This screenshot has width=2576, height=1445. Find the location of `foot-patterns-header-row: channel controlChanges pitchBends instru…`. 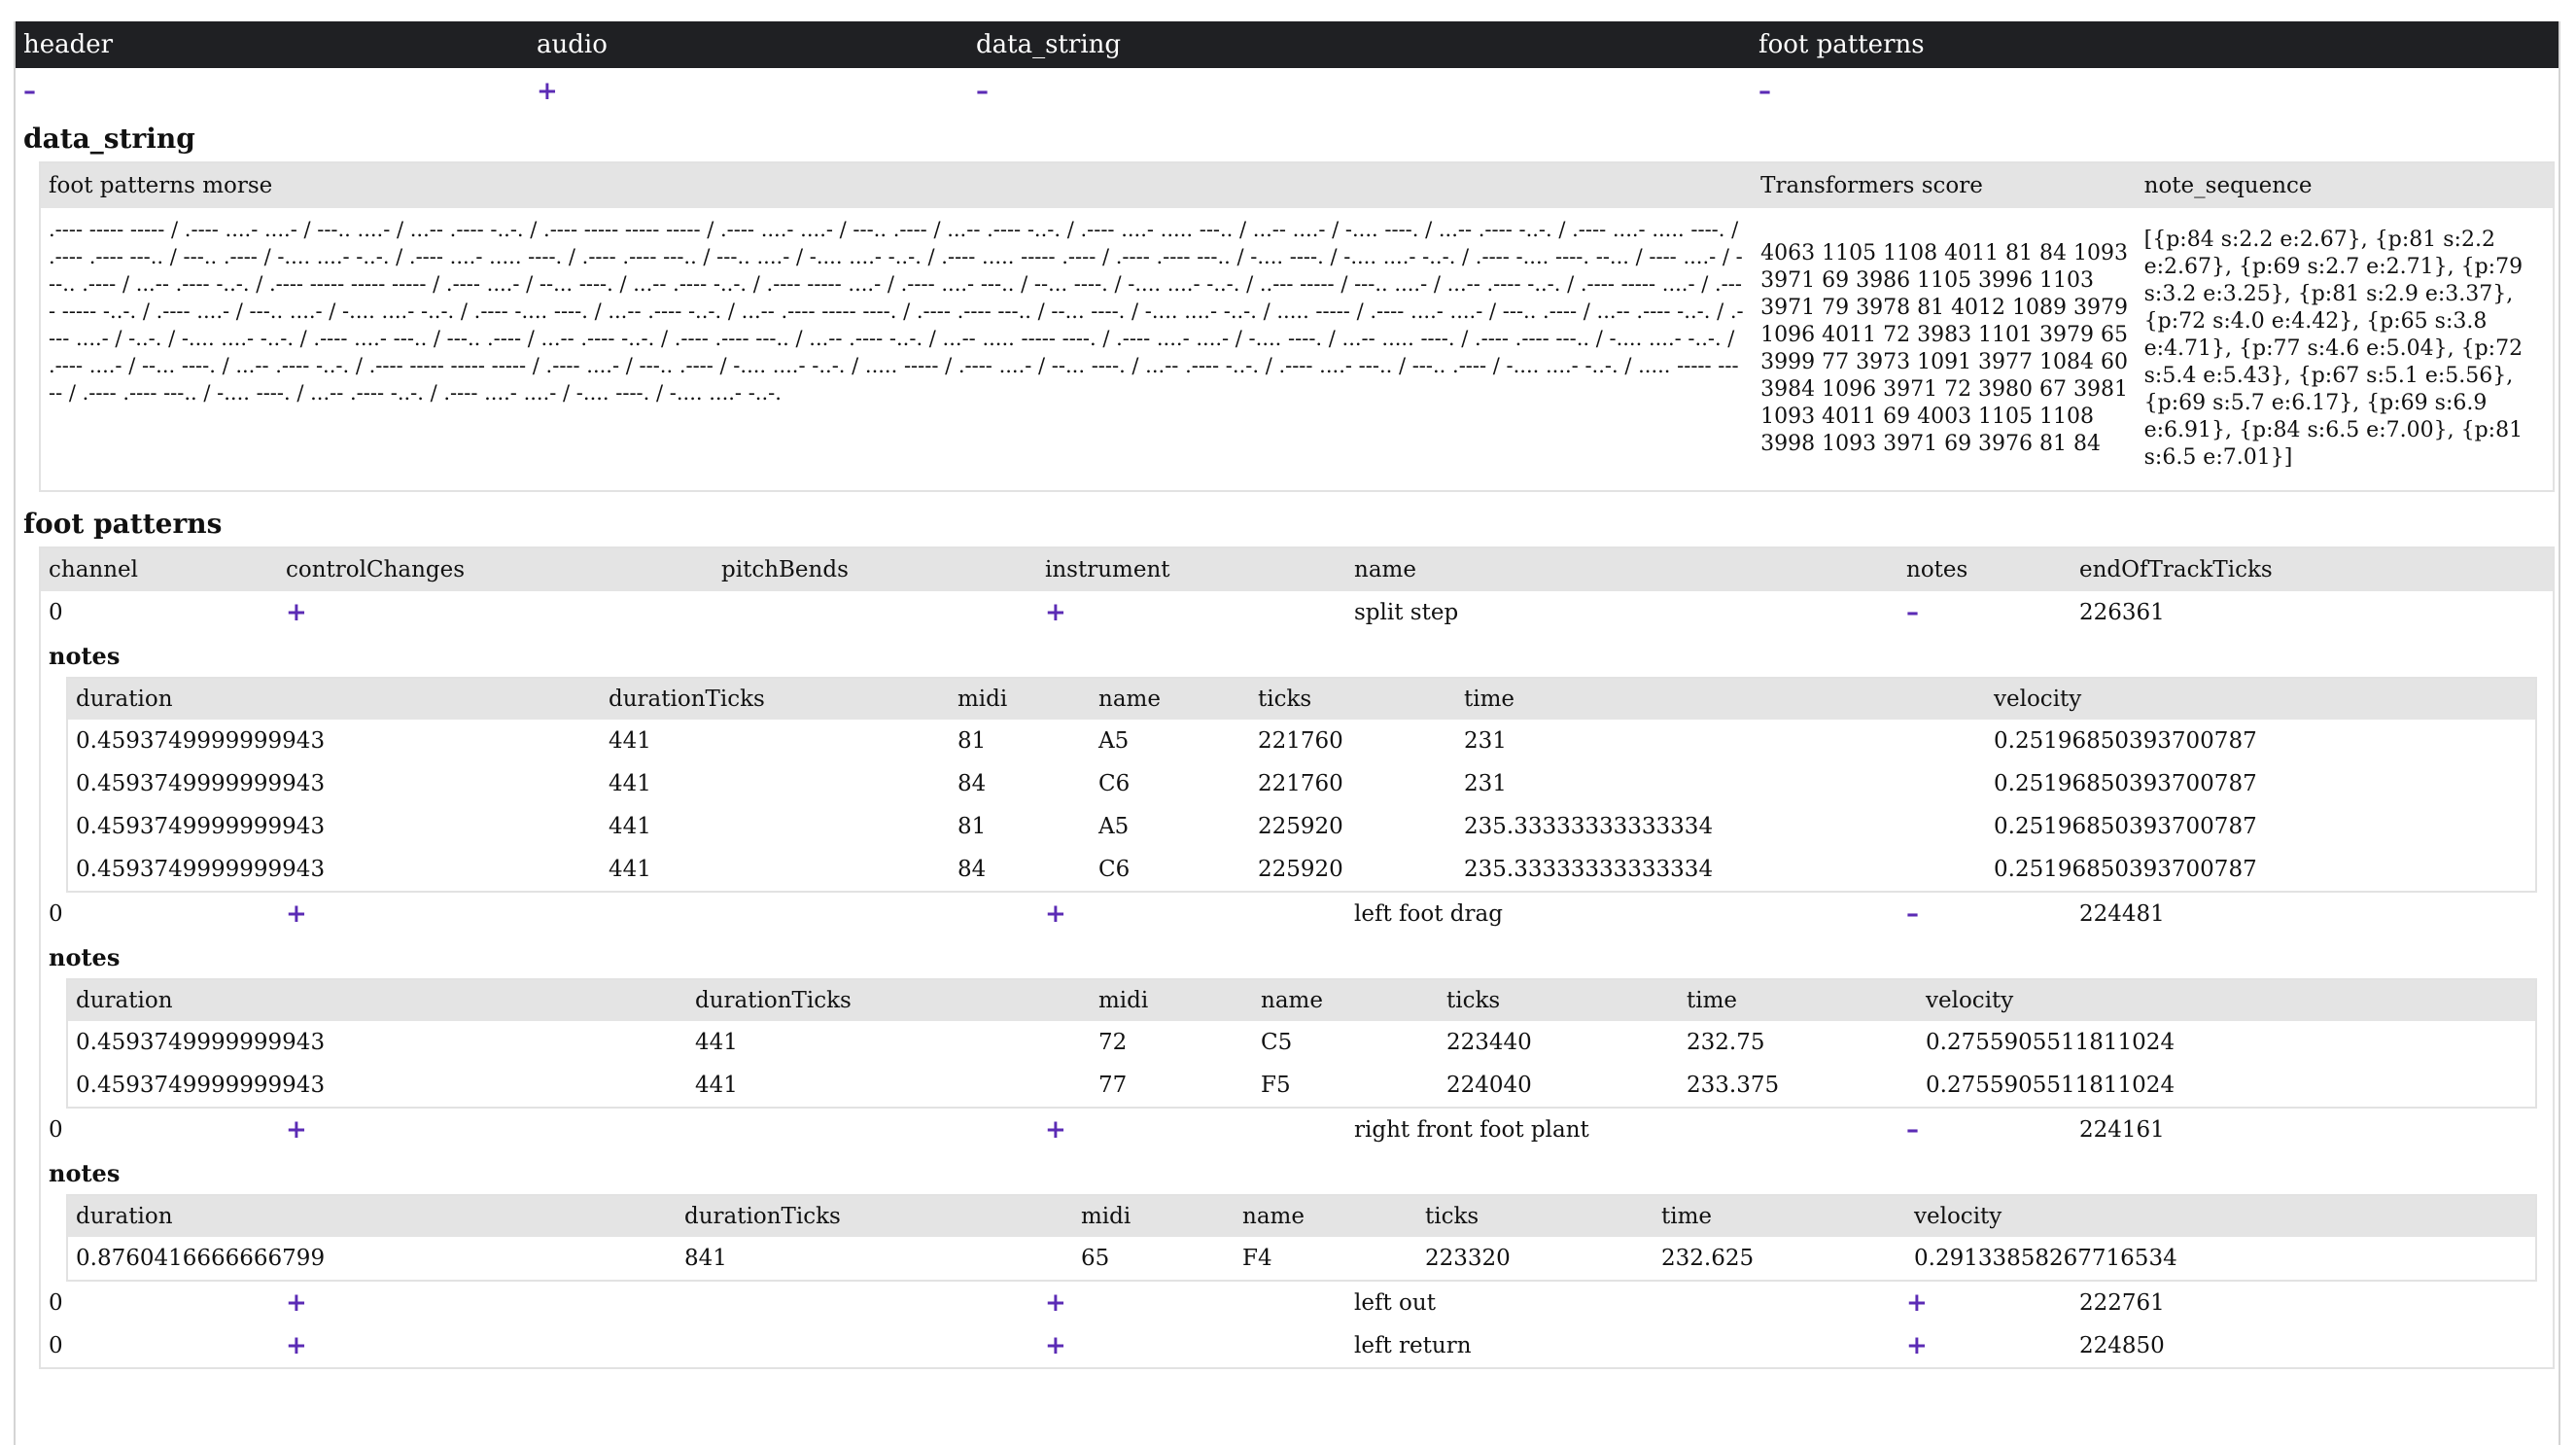

foot-patterns-header-row: channel controlChanges pitchBends instru… is located at coordinates (1297, 569).